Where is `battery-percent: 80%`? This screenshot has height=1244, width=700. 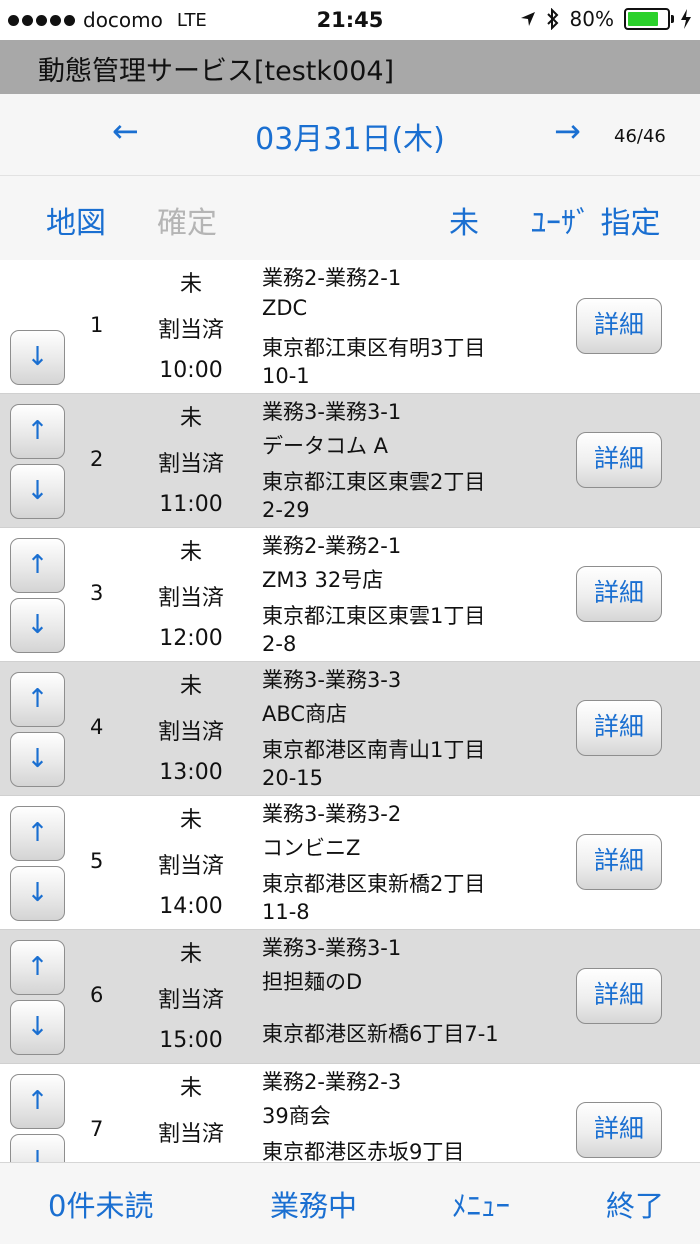 battery-percent: 80% is located at coordinates (591, 19).